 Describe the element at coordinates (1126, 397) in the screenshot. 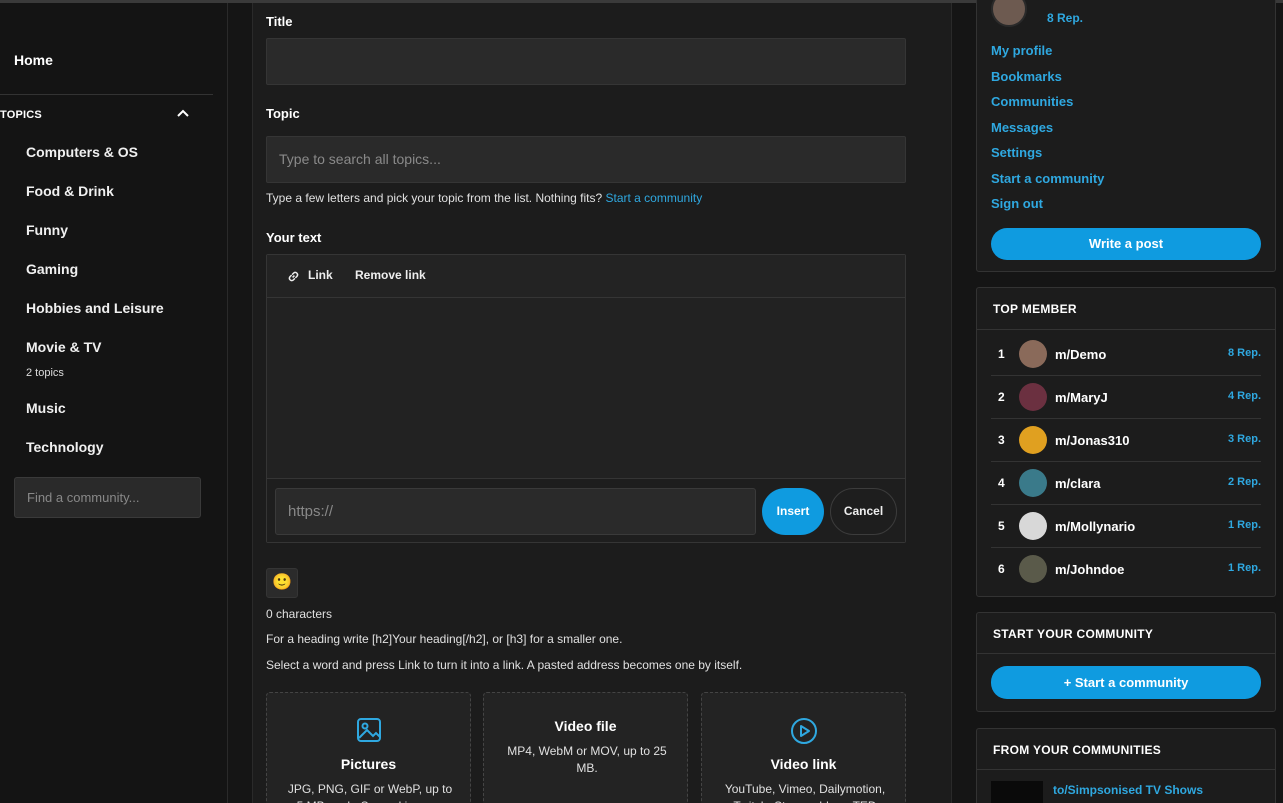

I see `member-row: 2 m/MaryJ 4 Rep.` at that location.